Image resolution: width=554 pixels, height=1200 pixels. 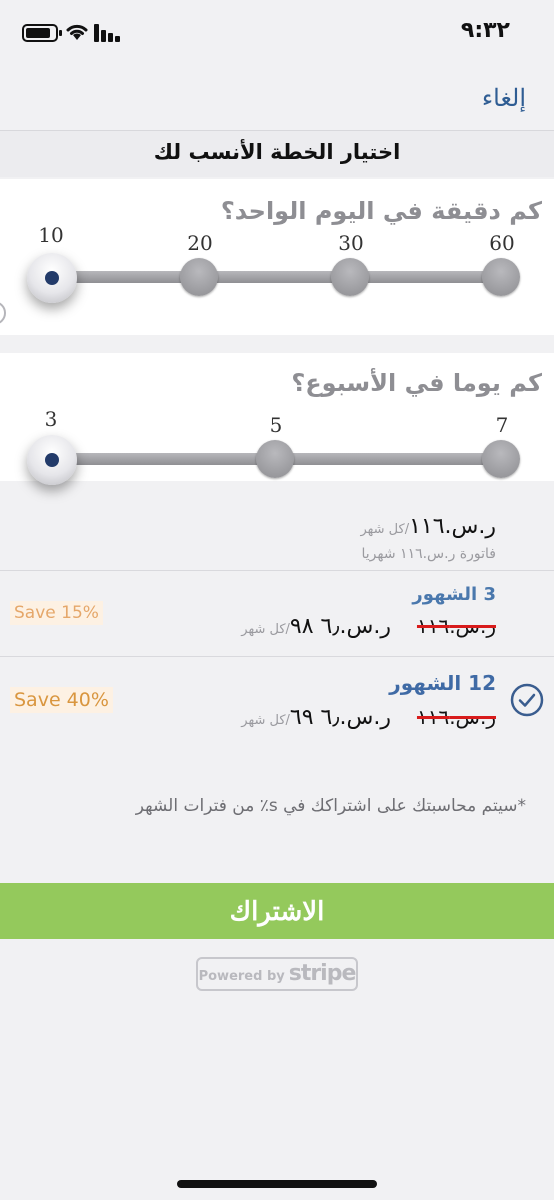 I want to click on home-indicator, so click(x=277, y=1184).